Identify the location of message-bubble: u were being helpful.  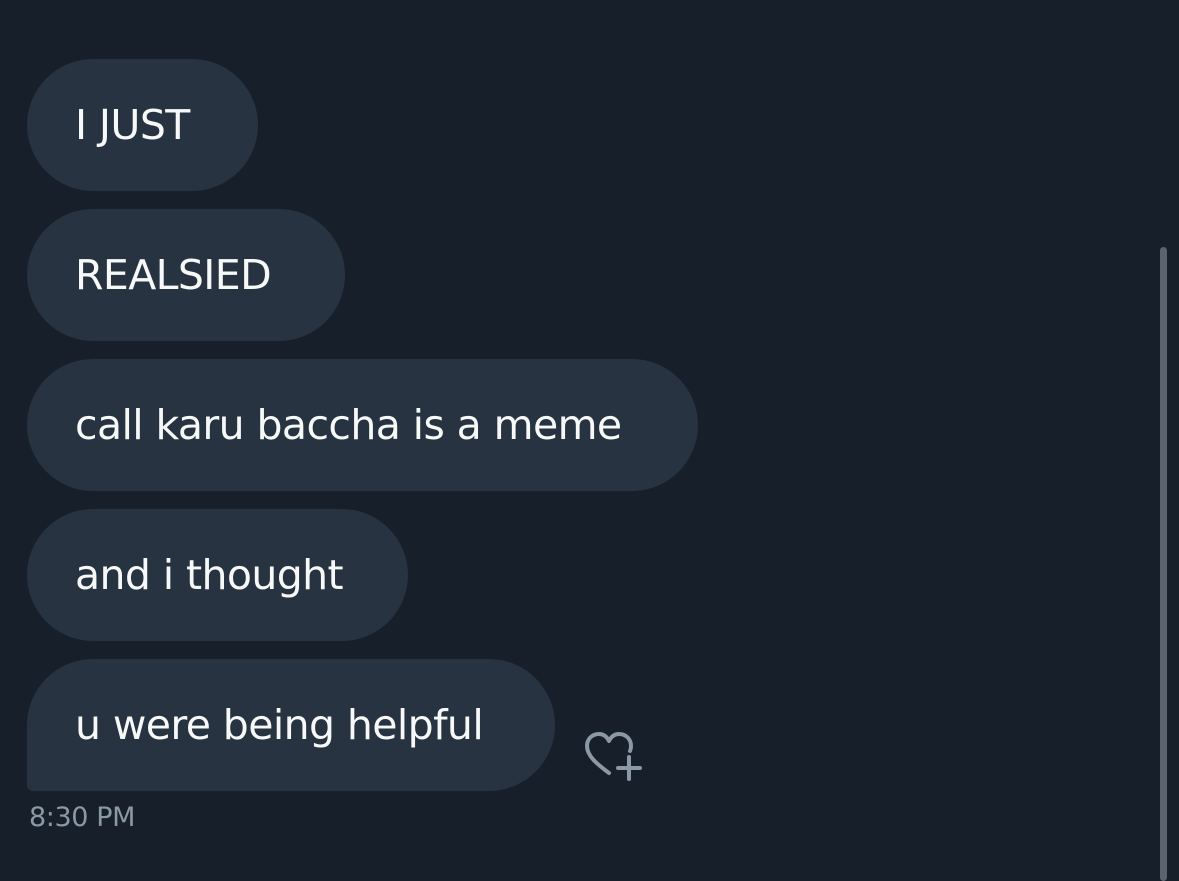
(291, 725).